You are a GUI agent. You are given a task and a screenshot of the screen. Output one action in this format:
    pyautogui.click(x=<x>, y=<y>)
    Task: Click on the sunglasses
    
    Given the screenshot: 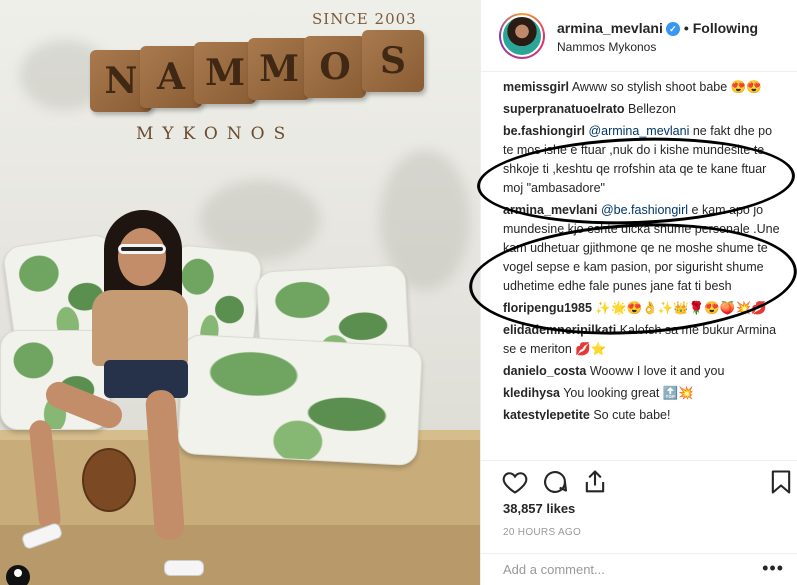 What is the action you would take?
    pyautogui.click(x=142, y=249)
    